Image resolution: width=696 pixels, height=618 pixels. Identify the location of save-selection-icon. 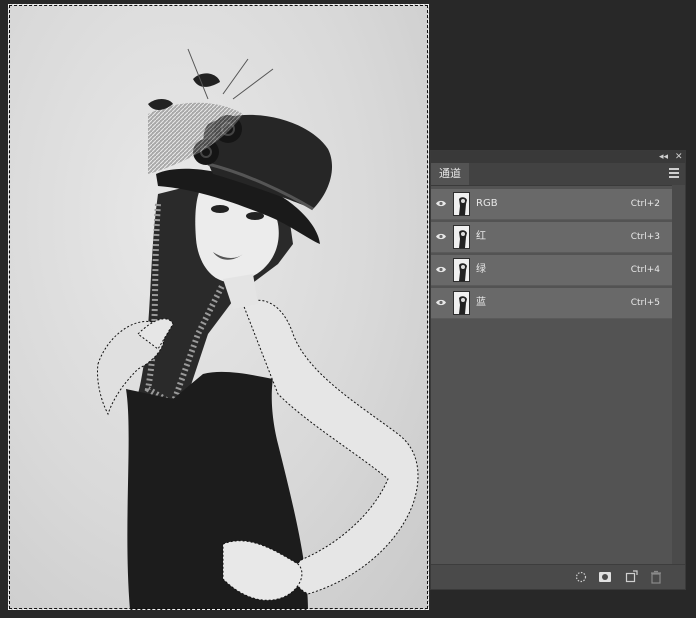
(605, 577).